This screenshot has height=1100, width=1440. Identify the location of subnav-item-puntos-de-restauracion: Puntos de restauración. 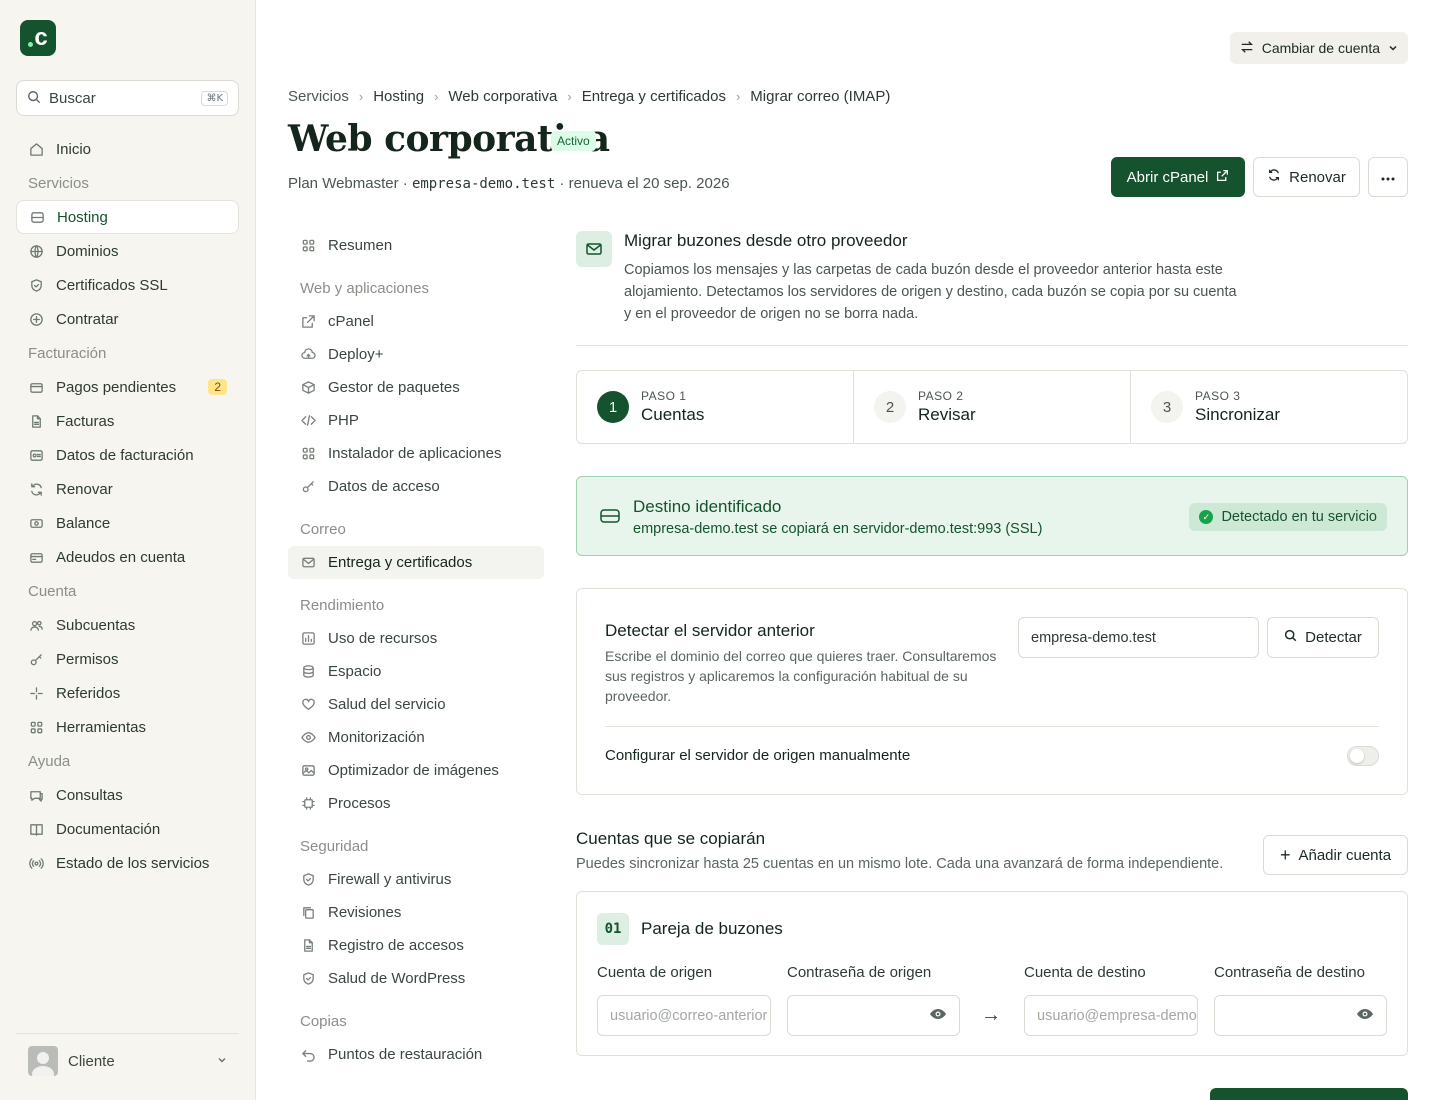
(416, 1054).